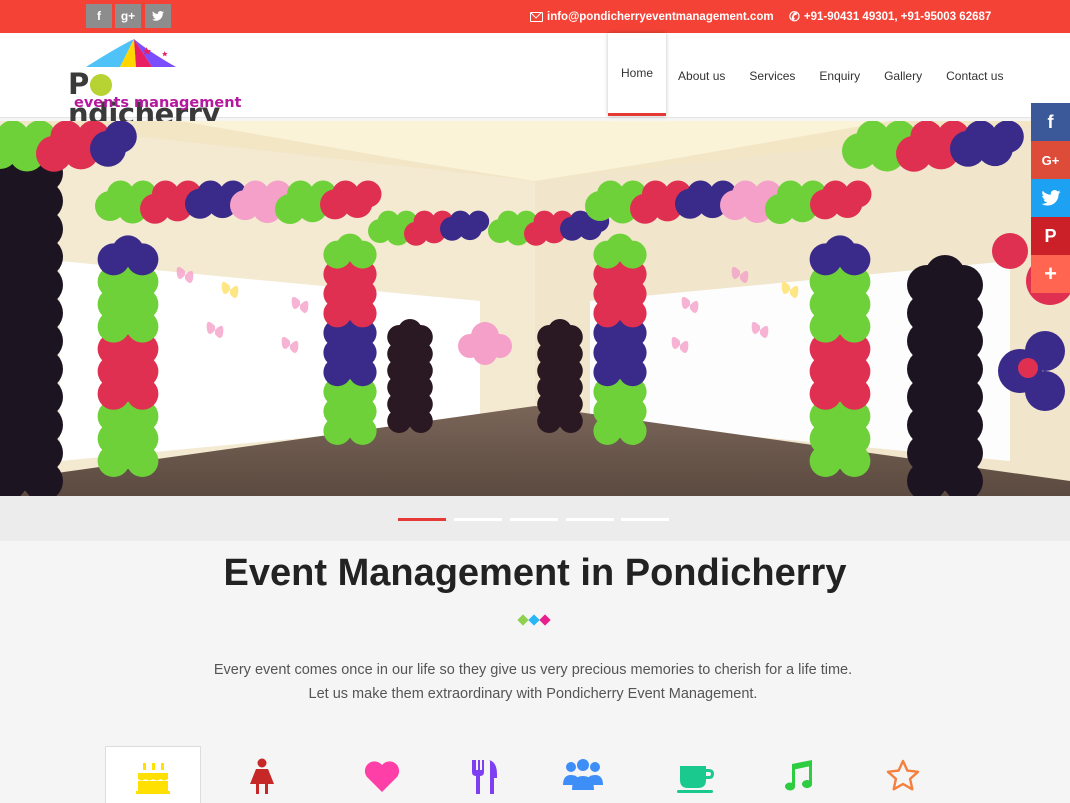  What do you see at coordinates (637, 74) in the screenshot?
I see `nav-home: Home` at bounding box center [637, 74].